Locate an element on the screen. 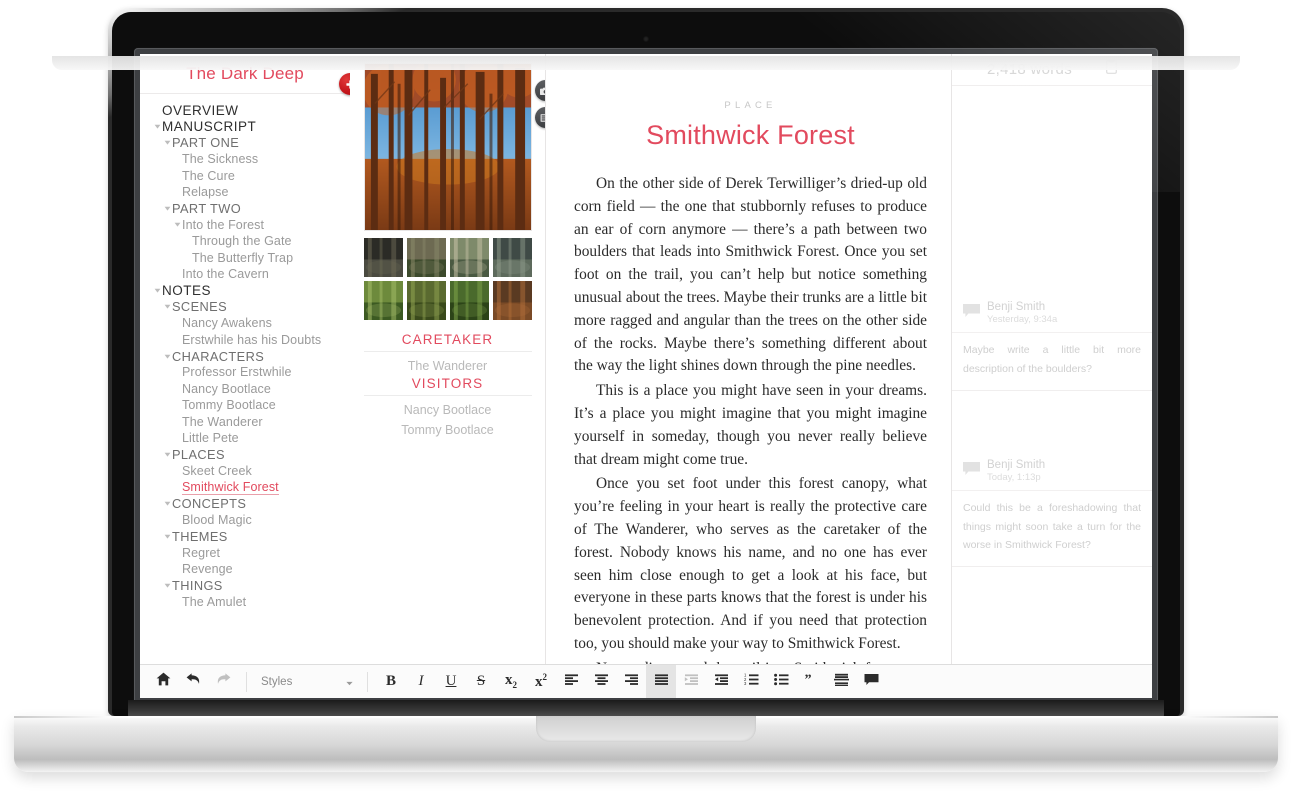  binder-item-erstwhile-has-his-doubts: Erstwhile has his Doubts is located at coordinates (245, 339).